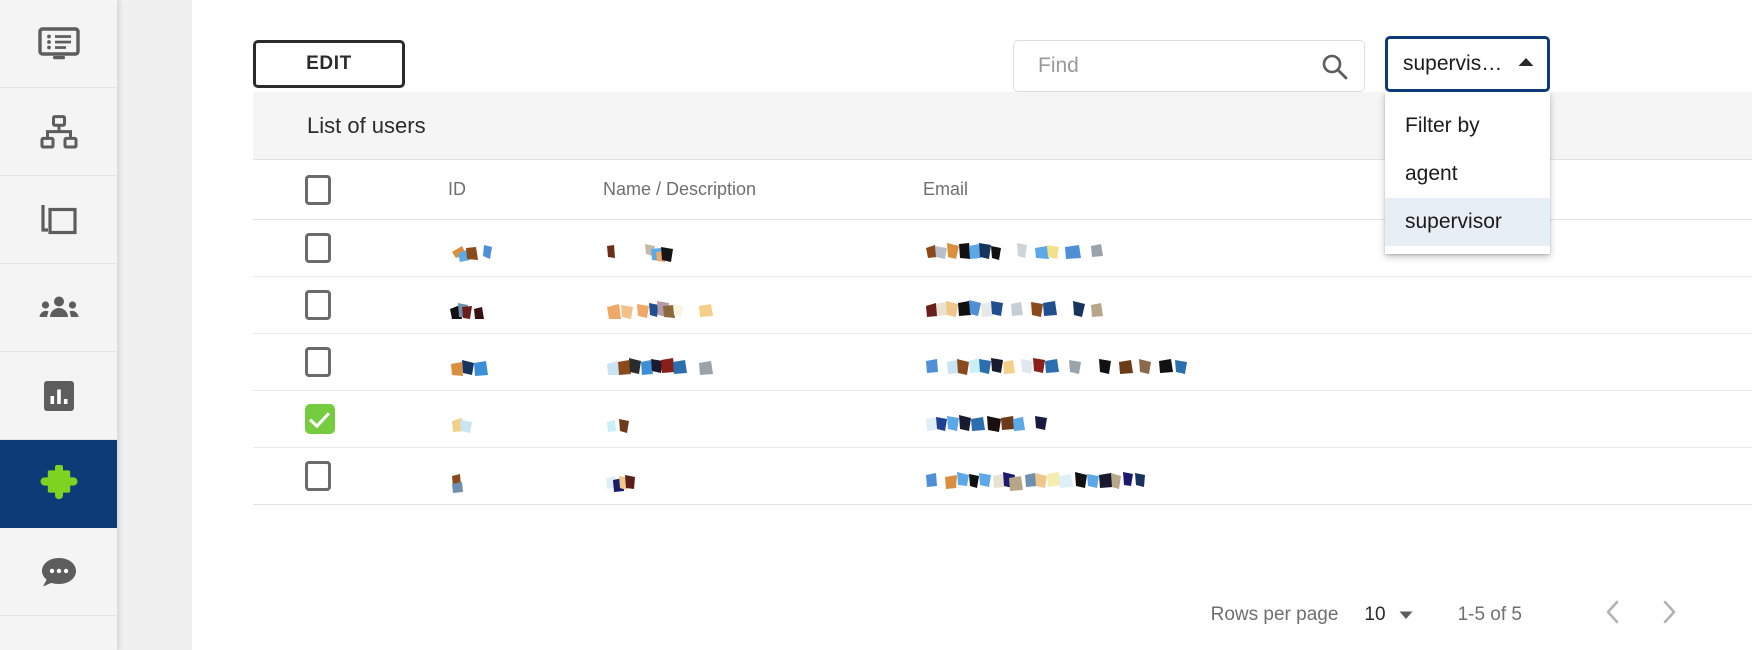  What do you see at coordinates (1388, 615) in the screenshot?
I see `rows-per-page-select: 10` at bounding box center [1388, 615].